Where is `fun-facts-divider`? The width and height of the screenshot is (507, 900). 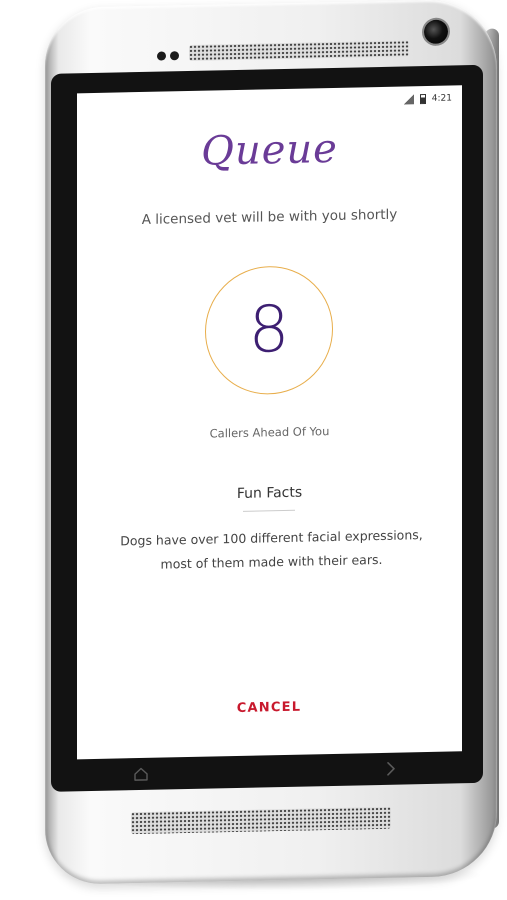
fun-facts-divider is located at coordinates (269, 510).